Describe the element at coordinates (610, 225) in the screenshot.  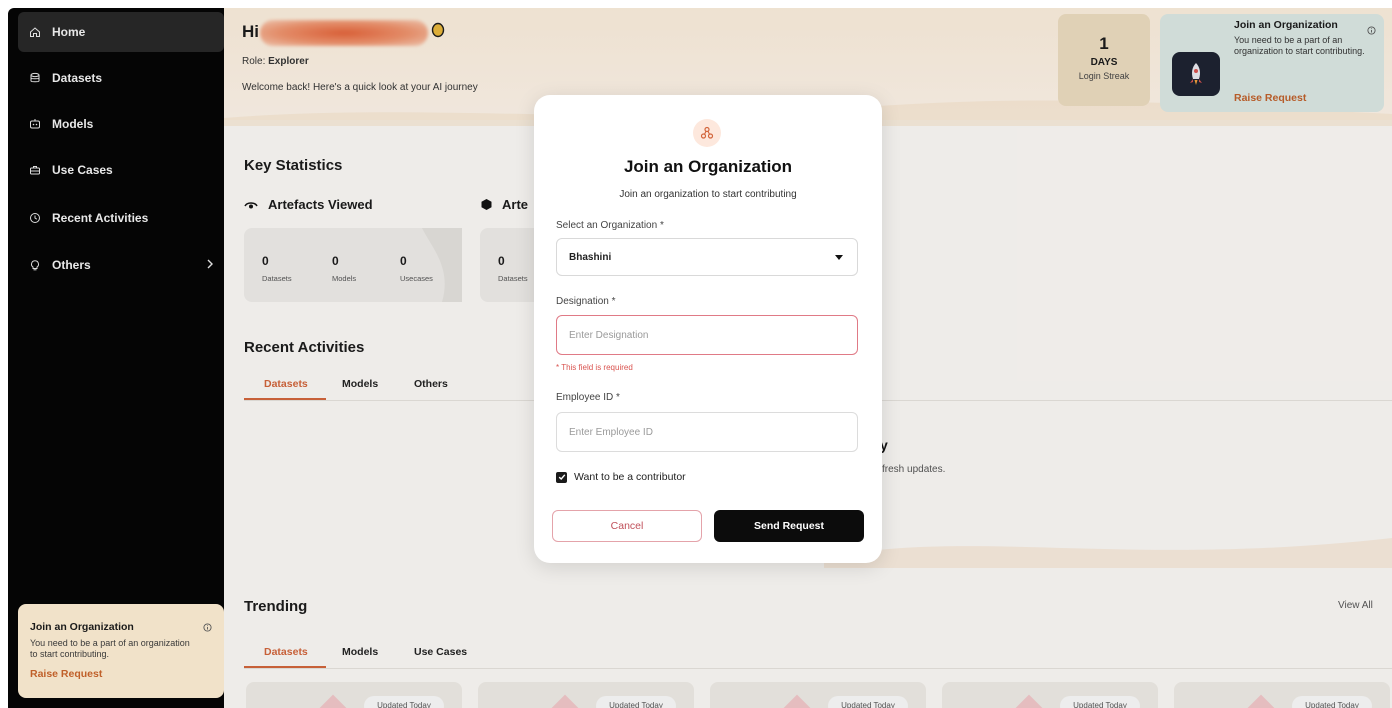
I see `organization-label: Select an Organization *` at that location.